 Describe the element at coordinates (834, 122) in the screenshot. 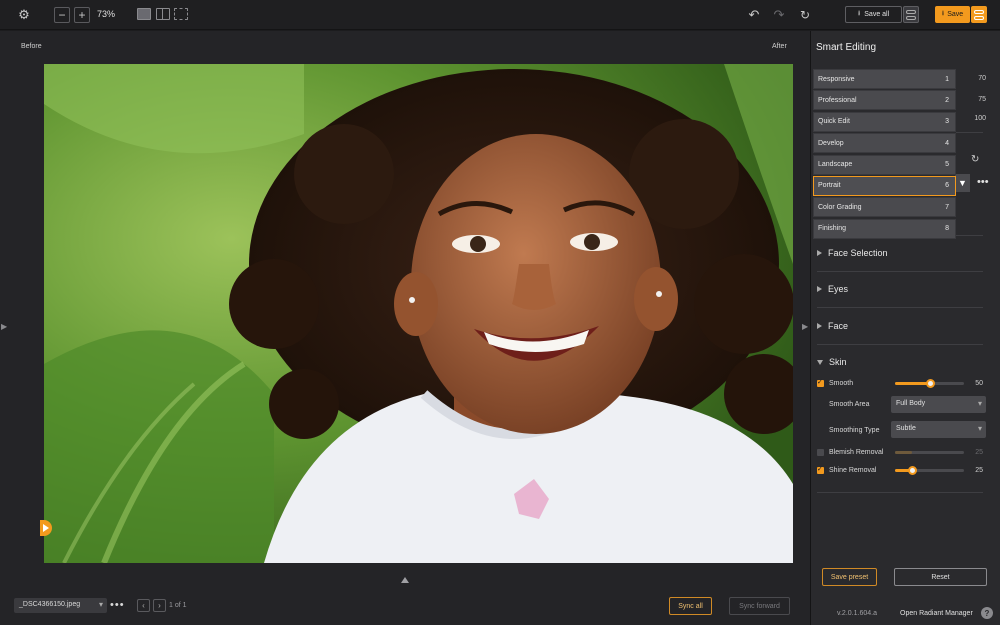

I see `preset-label: Quick Edit` at that location.